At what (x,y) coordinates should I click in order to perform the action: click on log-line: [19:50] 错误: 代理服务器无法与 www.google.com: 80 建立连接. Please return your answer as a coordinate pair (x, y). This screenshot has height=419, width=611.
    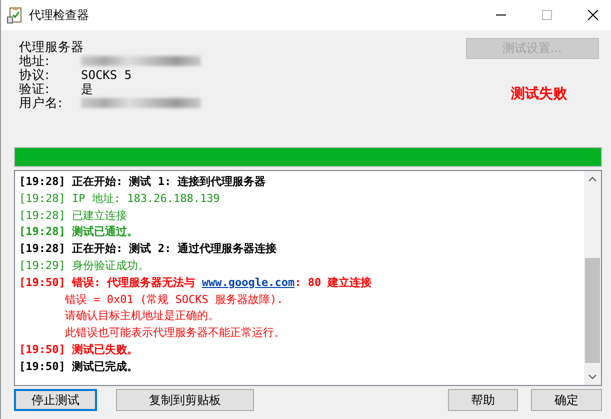
    Looking at the image, I should click on (195, 282).